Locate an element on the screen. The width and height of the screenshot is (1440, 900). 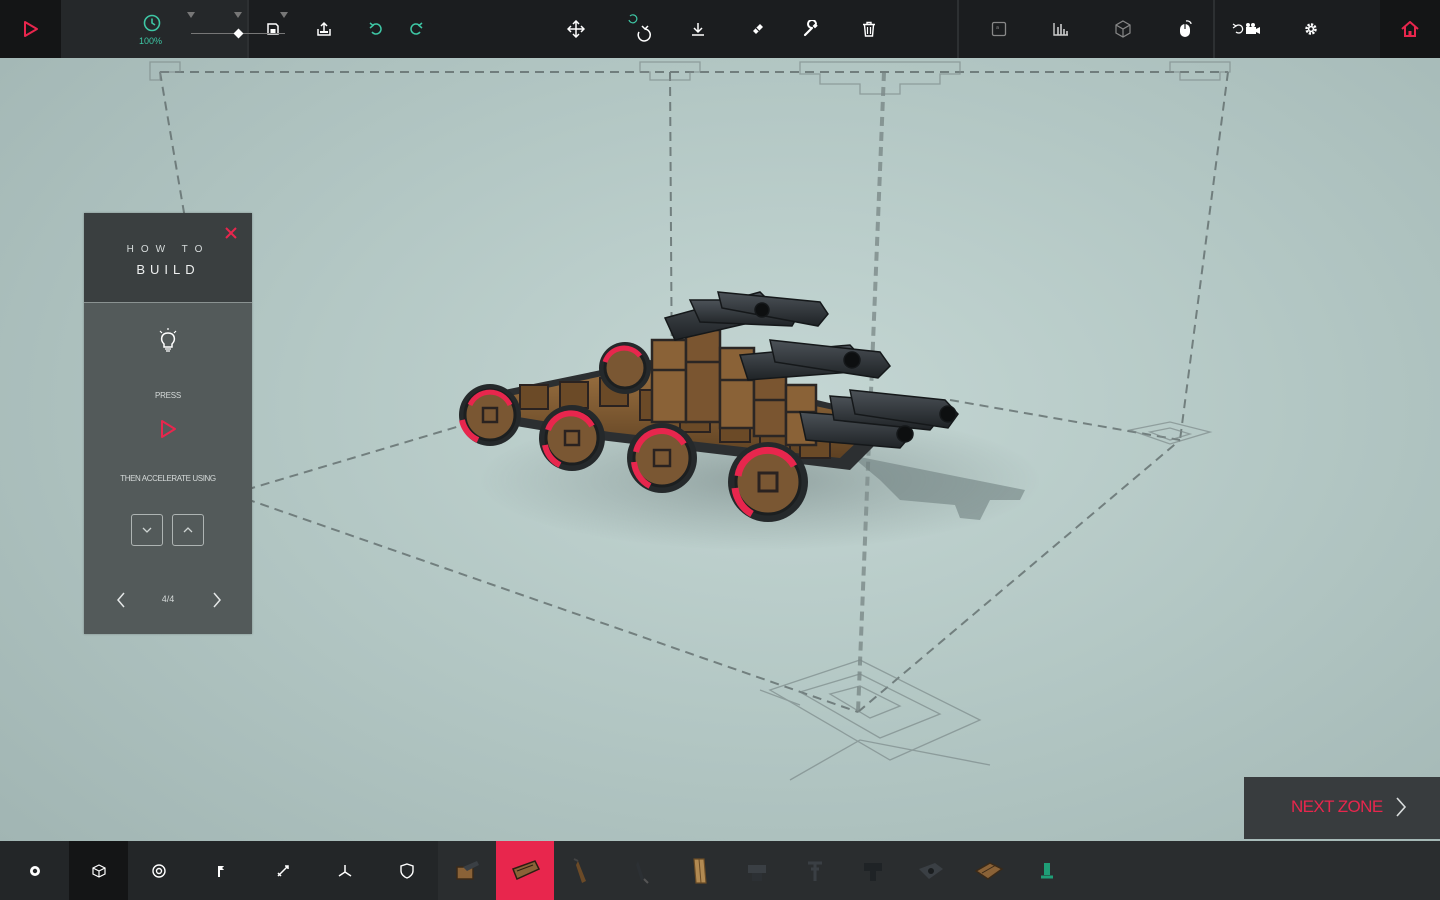
weapons-icon is located at coordinates (283, 870).